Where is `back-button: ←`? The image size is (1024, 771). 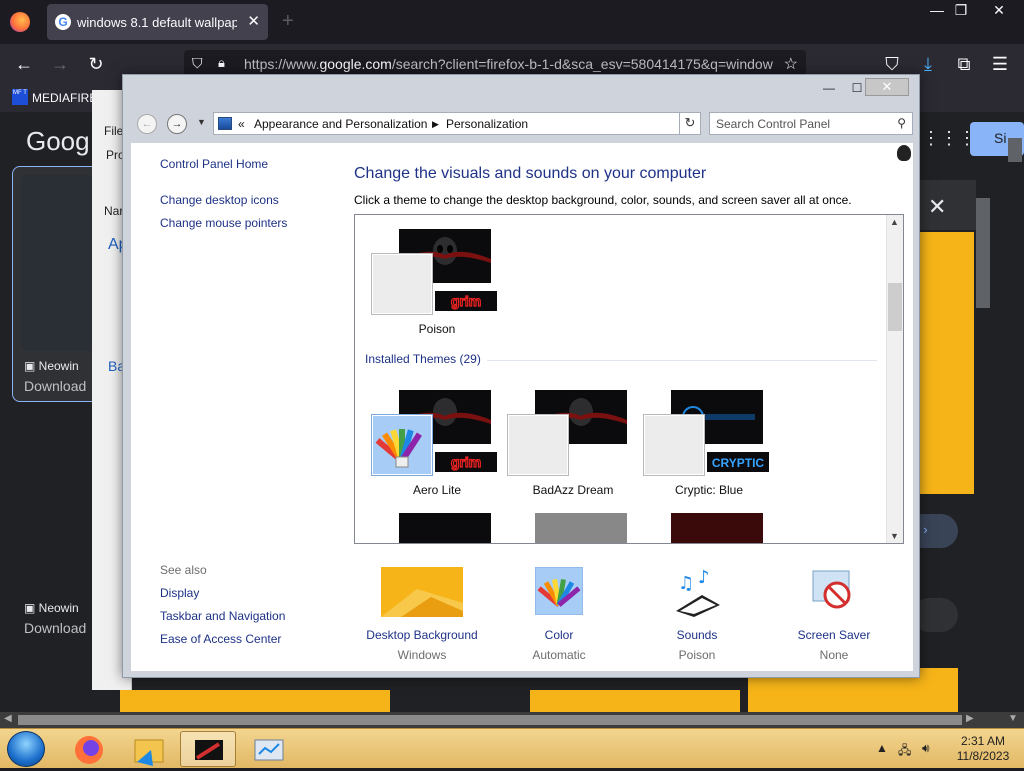
back-button: ← is located at coordinates (147, 124).